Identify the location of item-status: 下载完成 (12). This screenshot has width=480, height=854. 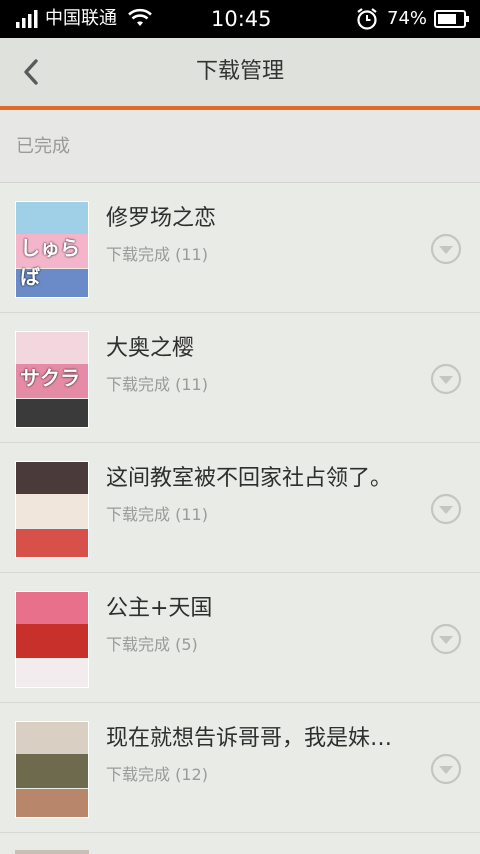
(157, 774).